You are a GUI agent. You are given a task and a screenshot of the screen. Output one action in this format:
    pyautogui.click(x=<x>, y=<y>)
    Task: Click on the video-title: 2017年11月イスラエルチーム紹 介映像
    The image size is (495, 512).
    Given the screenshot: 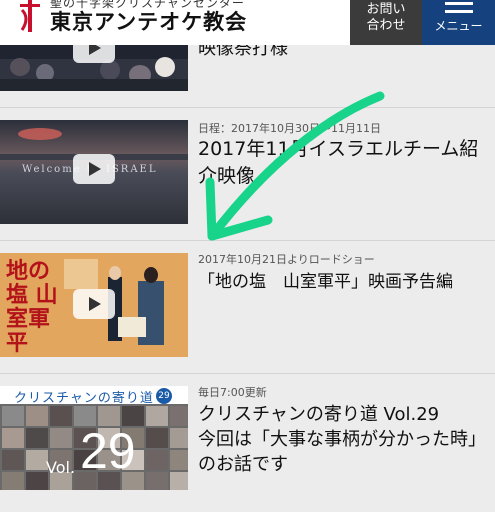 What is the action you would take?
    pyautogui.click(x=338, y=163)
    